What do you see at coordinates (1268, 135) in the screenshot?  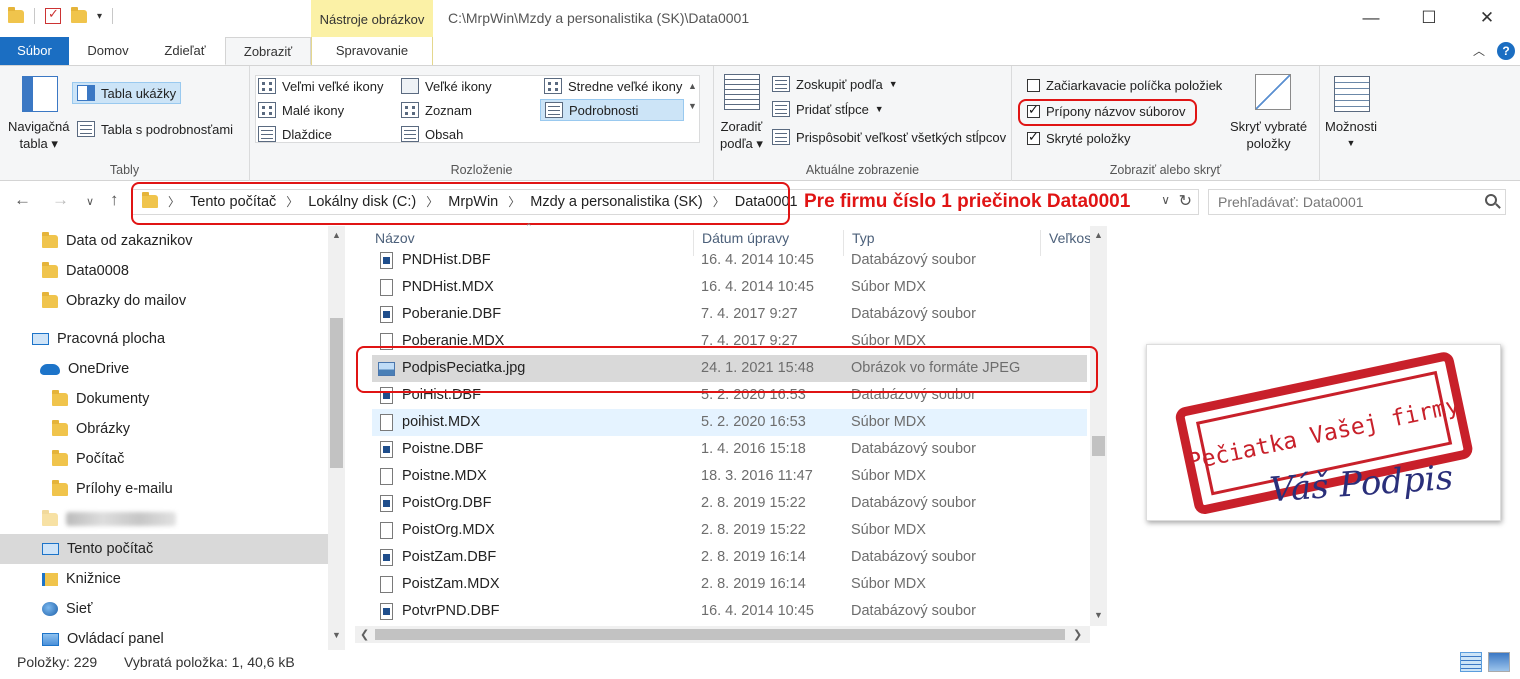 I see `hide-selected-button: Skryť vybraté položky` at bounding box center [1268, 135].